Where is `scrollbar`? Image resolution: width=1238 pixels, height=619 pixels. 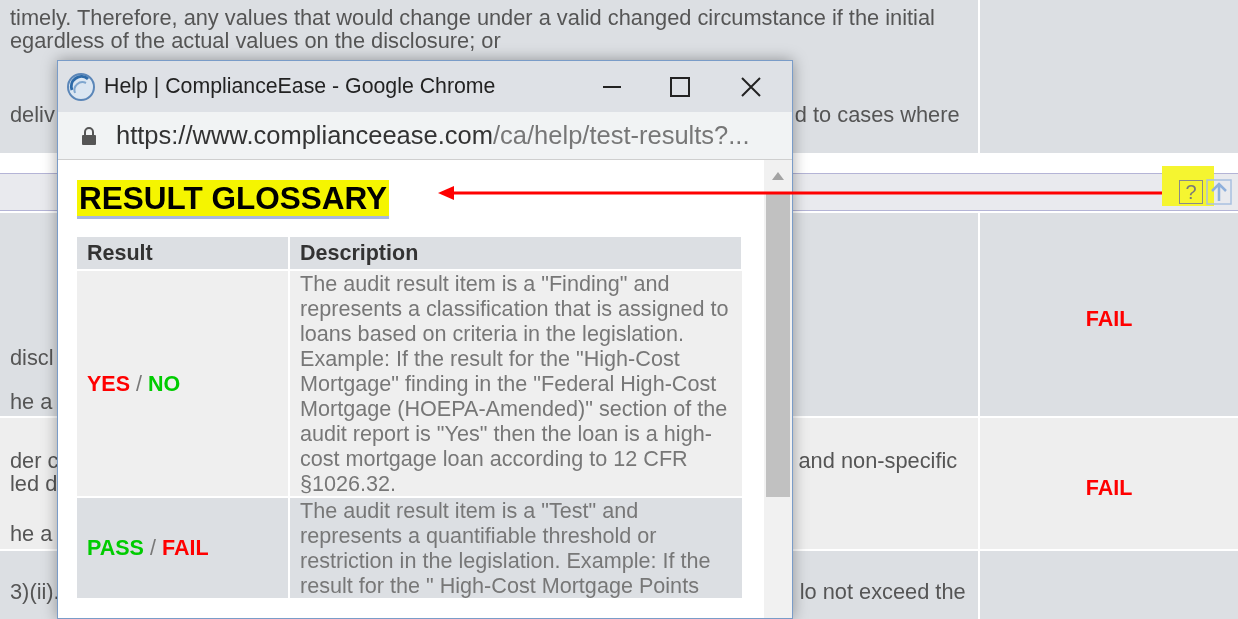 scrollbar is located at coordinates (778, 389).